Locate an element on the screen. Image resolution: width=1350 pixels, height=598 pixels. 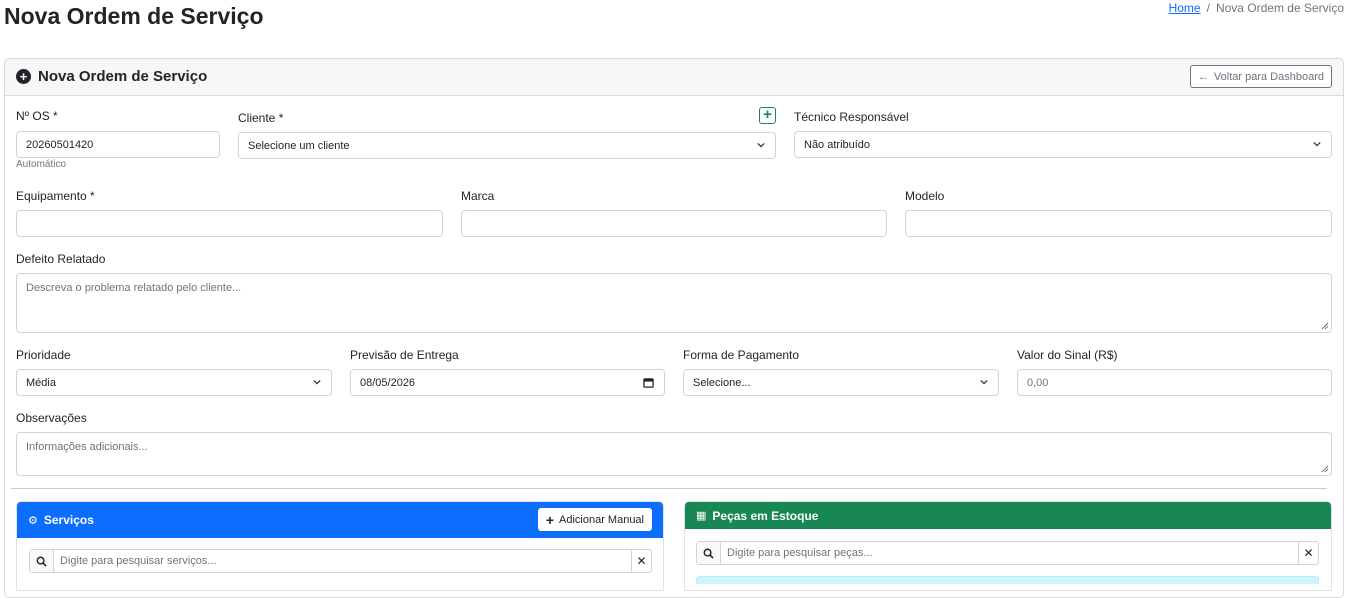
plus-circle-icon: + is located at coordinates (23, 76).